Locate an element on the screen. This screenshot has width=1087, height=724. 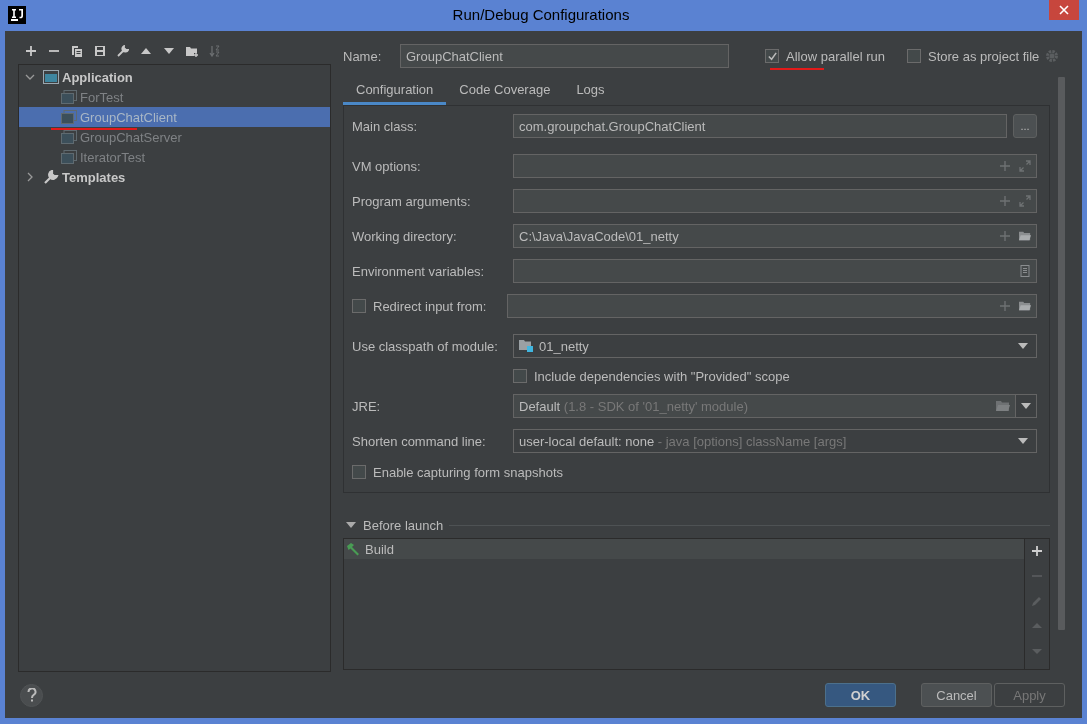
scrollbar is located at coordinates (1061, 353).